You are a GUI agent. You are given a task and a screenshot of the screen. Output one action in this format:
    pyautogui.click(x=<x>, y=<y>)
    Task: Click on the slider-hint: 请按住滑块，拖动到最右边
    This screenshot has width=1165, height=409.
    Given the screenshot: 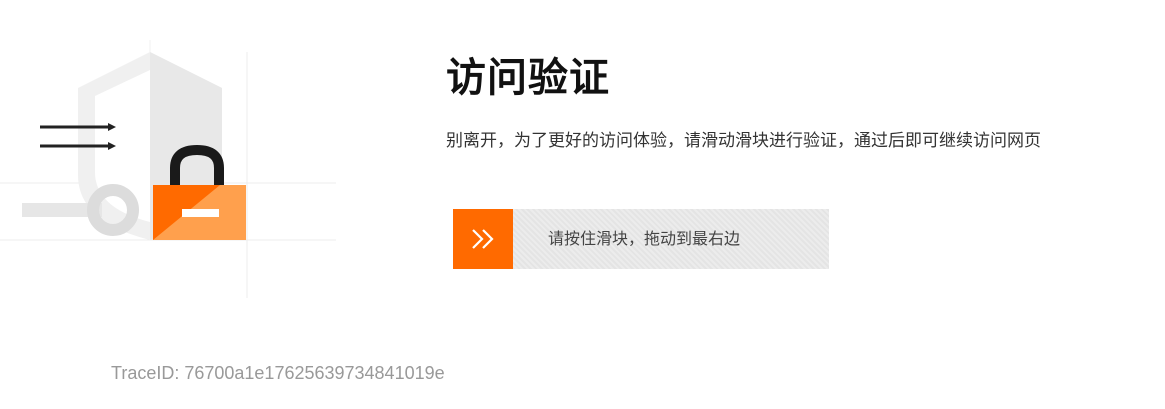 What is the action you would take?
    pyautogui.click(x=644, y=238)
    